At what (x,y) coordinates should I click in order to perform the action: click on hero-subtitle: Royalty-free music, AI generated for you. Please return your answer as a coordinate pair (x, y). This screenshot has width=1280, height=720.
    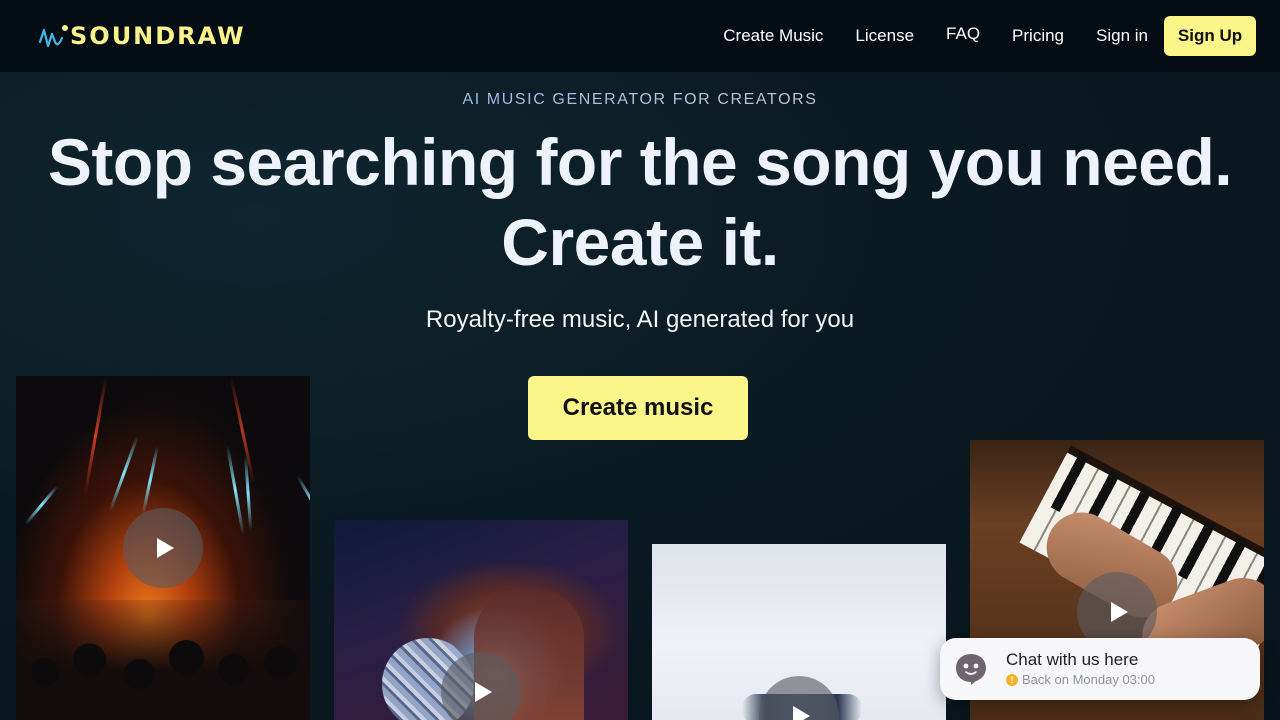
    Looking at the image, I should click on (640, 319).